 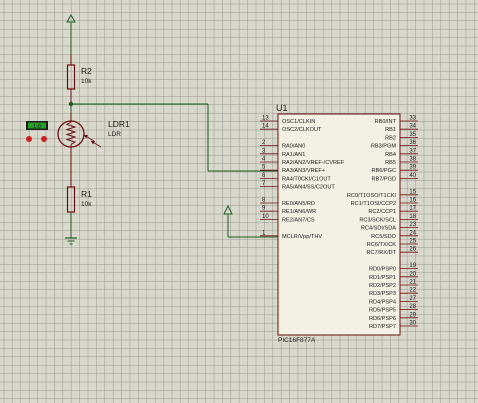 I want to click on pin-label: RB7/PGD, so click(x=383, y=179).